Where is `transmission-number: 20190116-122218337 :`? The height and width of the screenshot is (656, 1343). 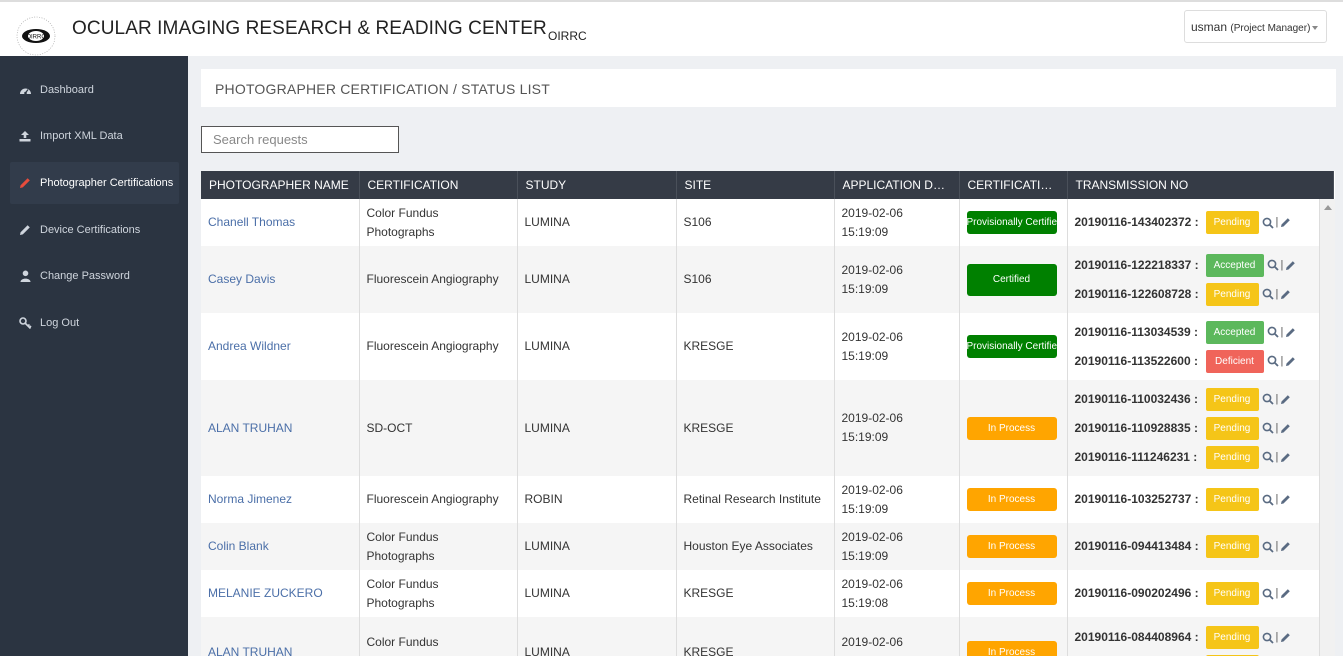
transmission-number: 20190116-122218337 : is located at coordinates (1136, 264).